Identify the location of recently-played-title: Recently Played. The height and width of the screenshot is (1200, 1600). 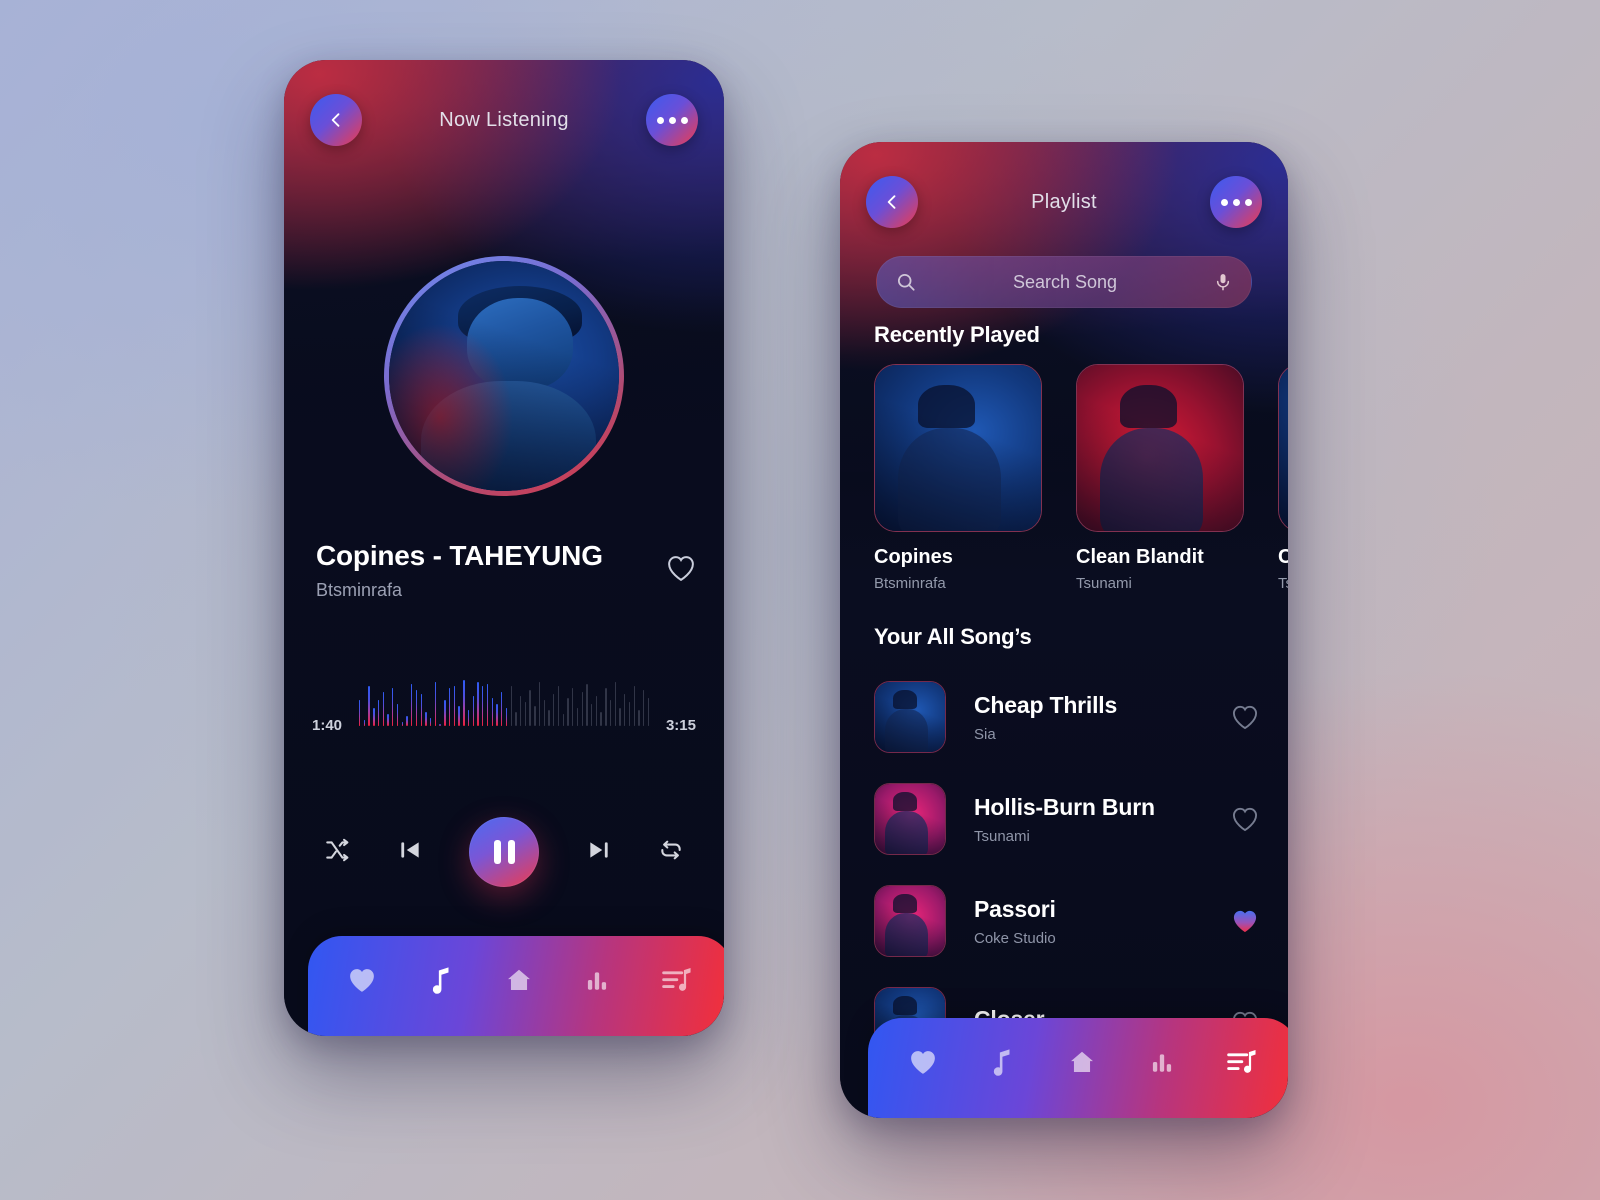
(957, 334).